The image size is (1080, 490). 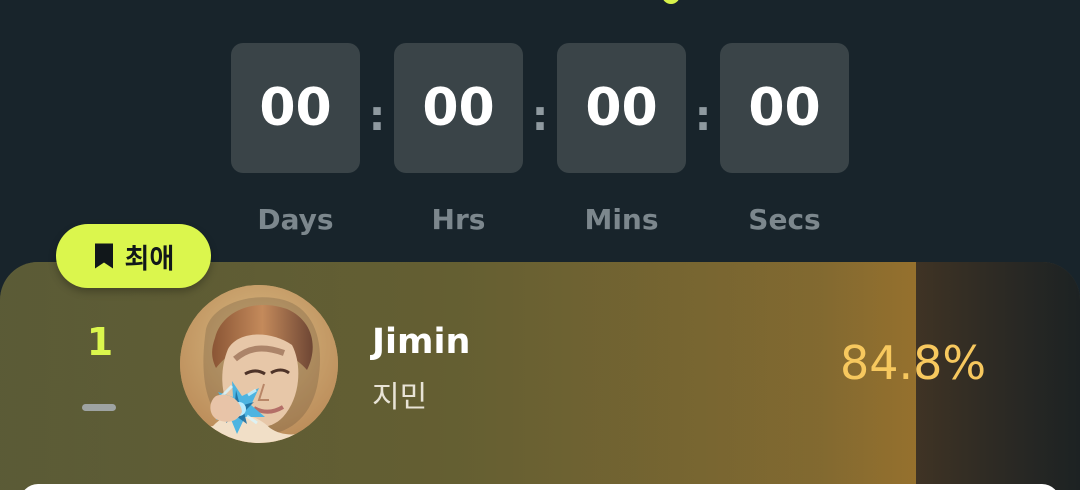 What do you see at coordinates (458, 219) in the screenshot?
I see `hours-label: Hrs` at bounding box center [458, 219].